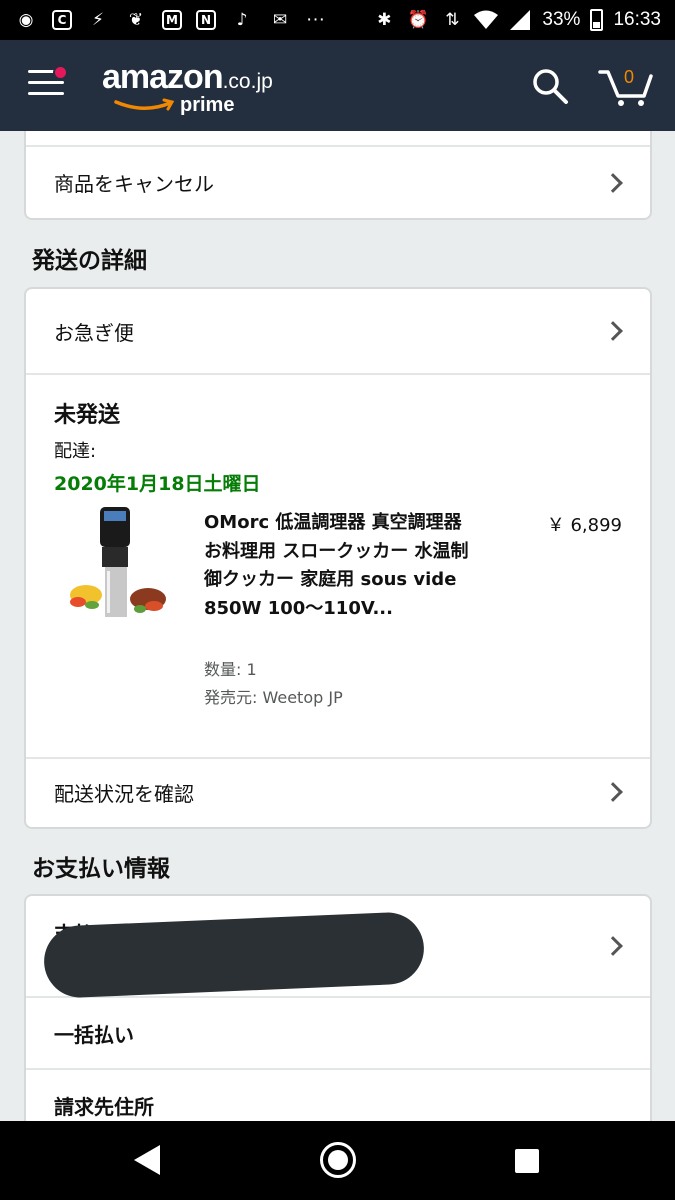 The width and height of the screenshot is (675, 1200). What do you see at coordinates (337, 85) in the screenshot?
I see `app-header: amazon.co.jp prime 0` at bounding box center [337, 85].